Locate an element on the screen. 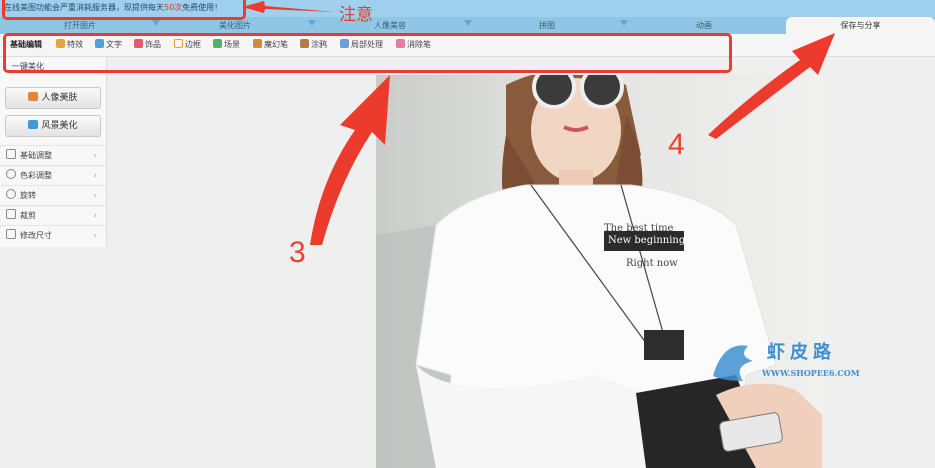 This screenshot has height=468, width=935. button-label: 人像美肤 is located at coordinates (59, 98).